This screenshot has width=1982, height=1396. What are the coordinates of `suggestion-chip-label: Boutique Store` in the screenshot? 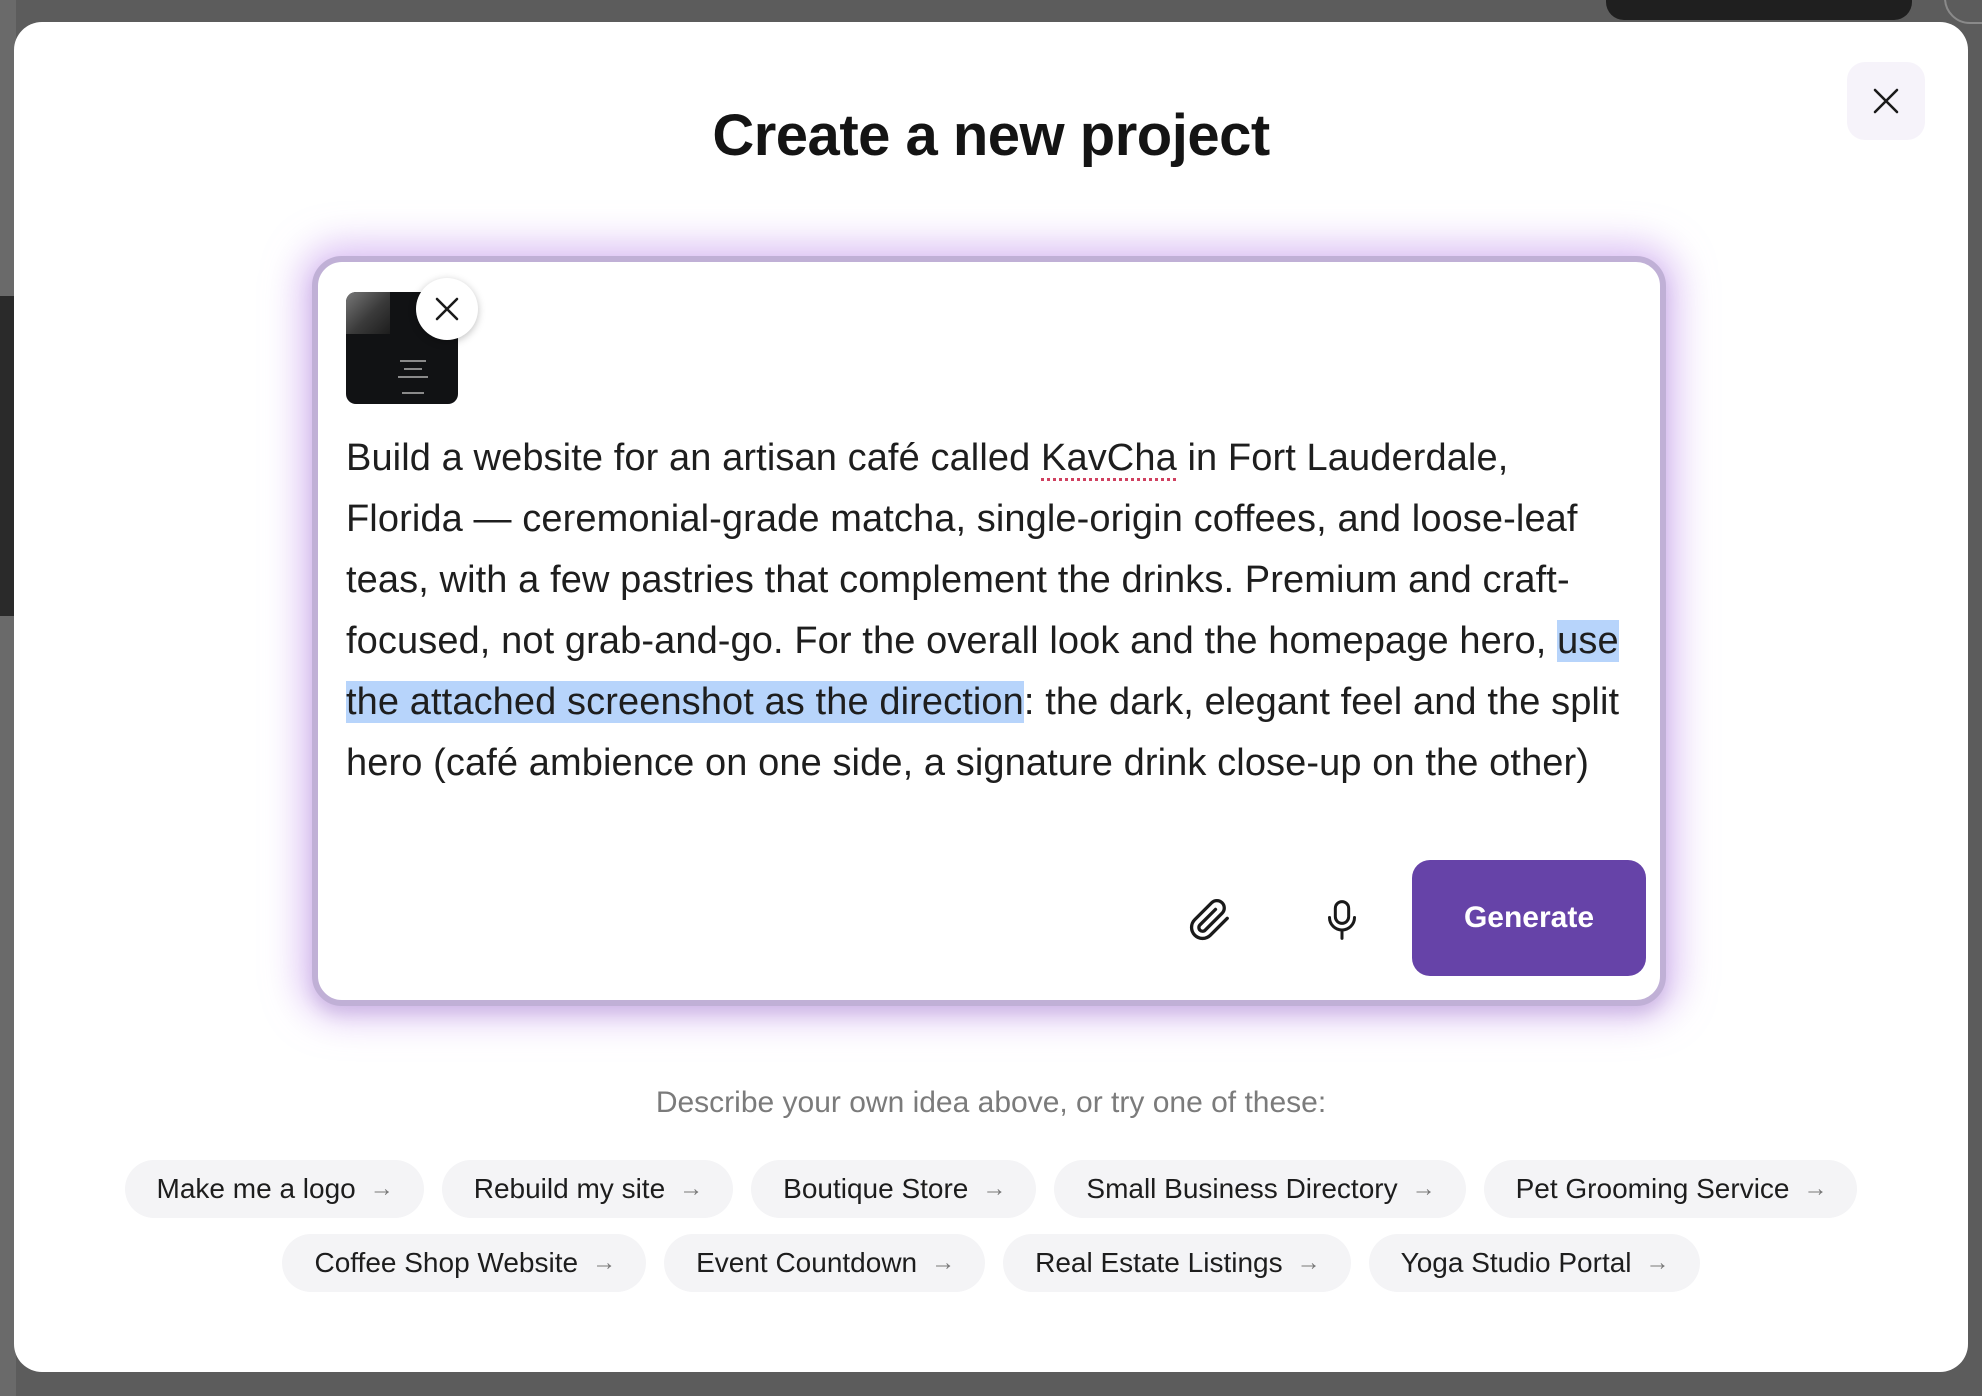 It's located at (876, 1188).